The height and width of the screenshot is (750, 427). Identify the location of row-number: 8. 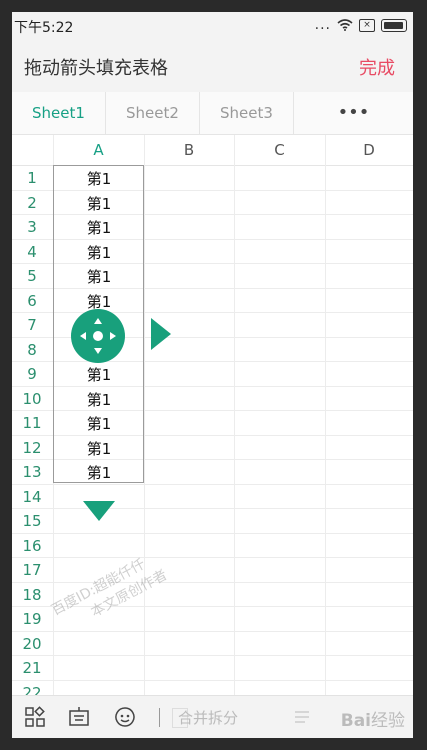
(32, 350).